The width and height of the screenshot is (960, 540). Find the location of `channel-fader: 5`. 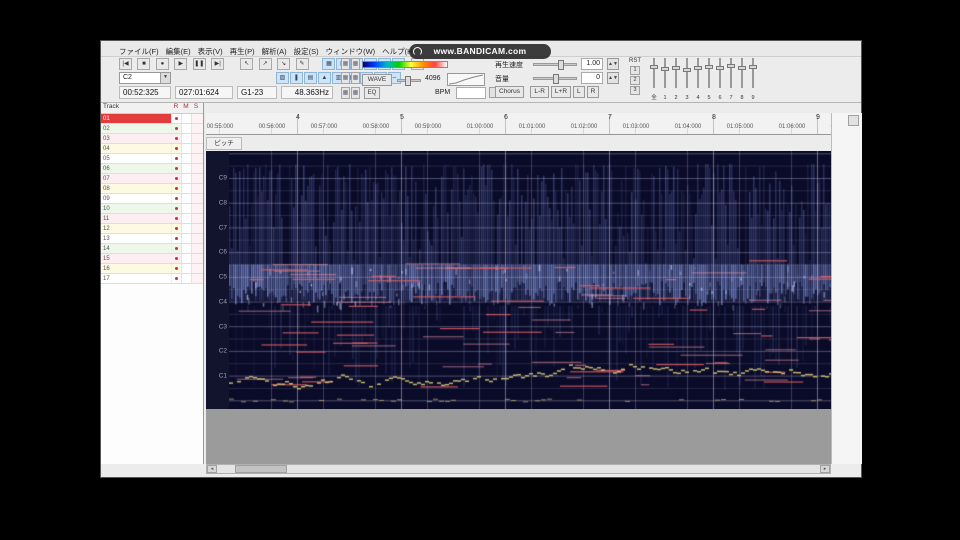

channel-fader: 5 is located at coordinates (709, 78).